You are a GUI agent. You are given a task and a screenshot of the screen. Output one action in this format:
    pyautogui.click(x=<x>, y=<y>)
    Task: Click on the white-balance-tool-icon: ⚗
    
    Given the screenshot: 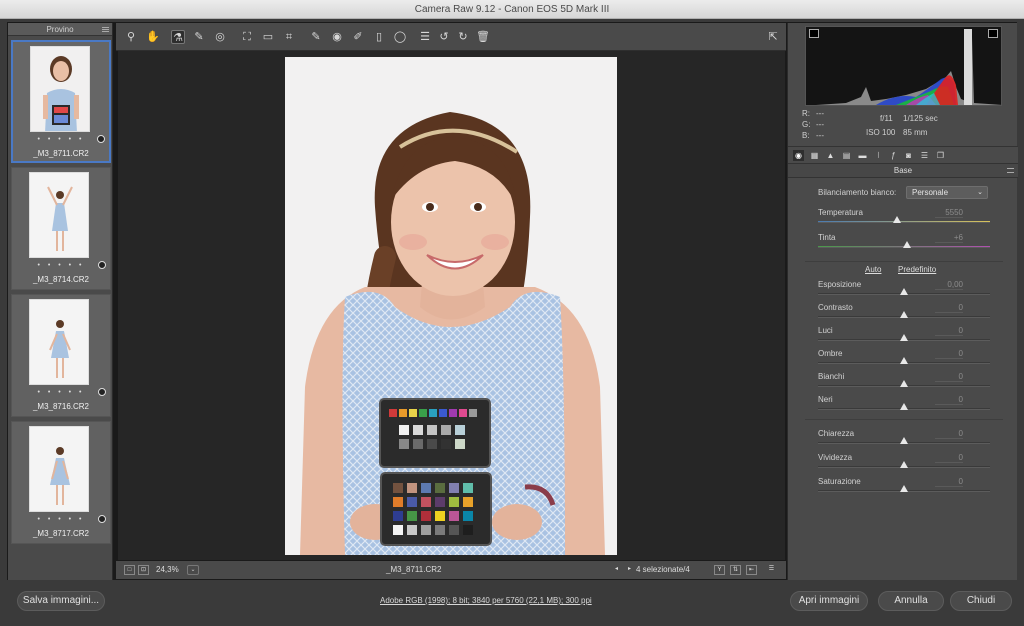 What is the action you would take?
    pyautogui.click(x=178, y=37)
    